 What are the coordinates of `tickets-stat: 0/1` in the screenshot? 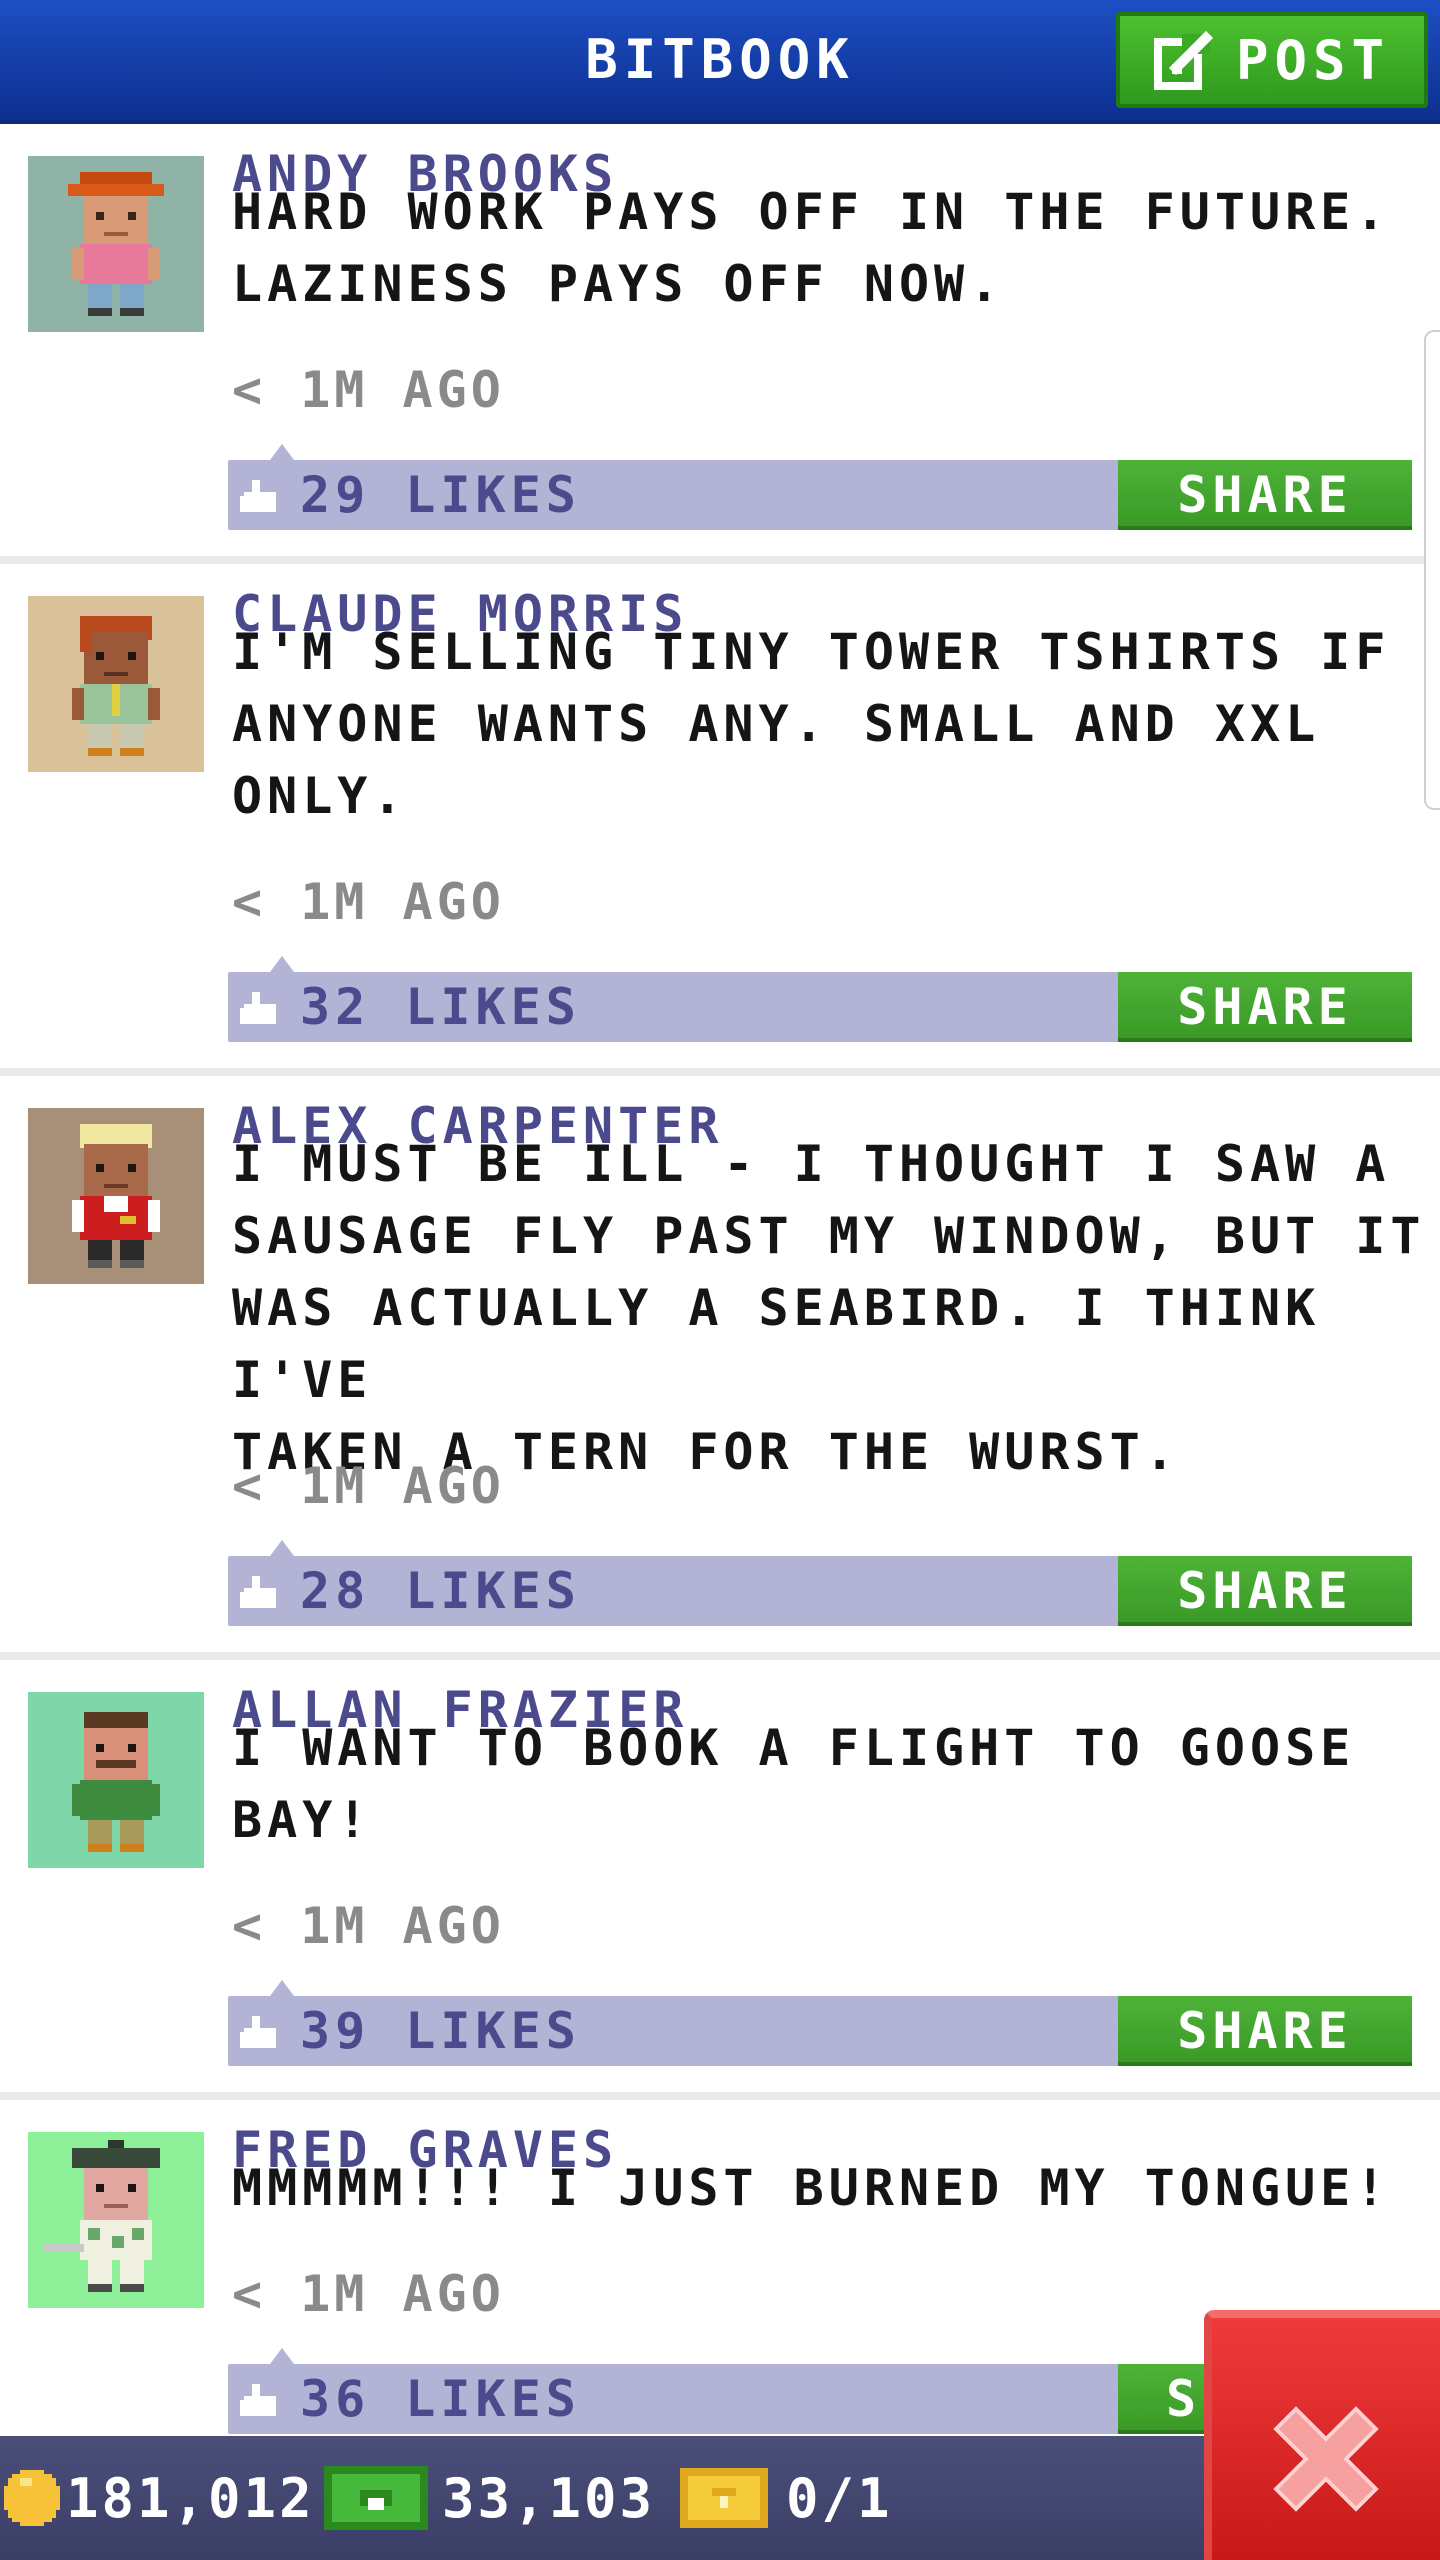 It's located at (786, 2498).